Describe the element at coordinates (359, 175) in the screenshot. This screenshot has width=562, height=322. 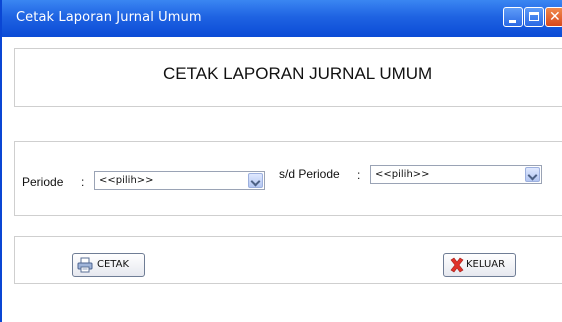
I see `sd-periode-colon: :` at that location.